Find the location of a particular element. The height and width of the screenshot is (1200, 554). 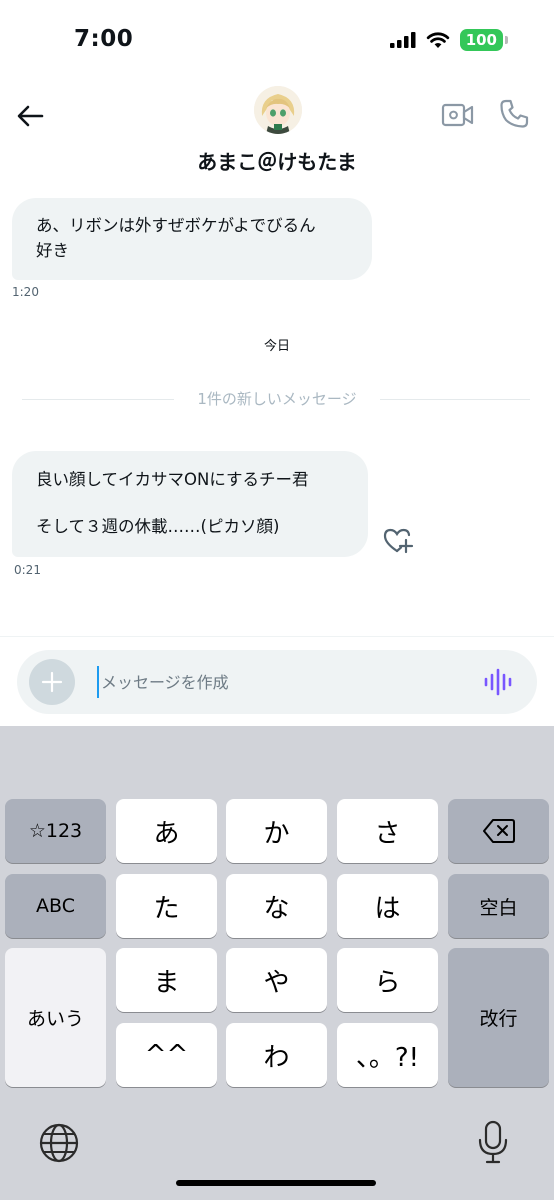

back-arrow-icon is located at coordinates (30, 116).